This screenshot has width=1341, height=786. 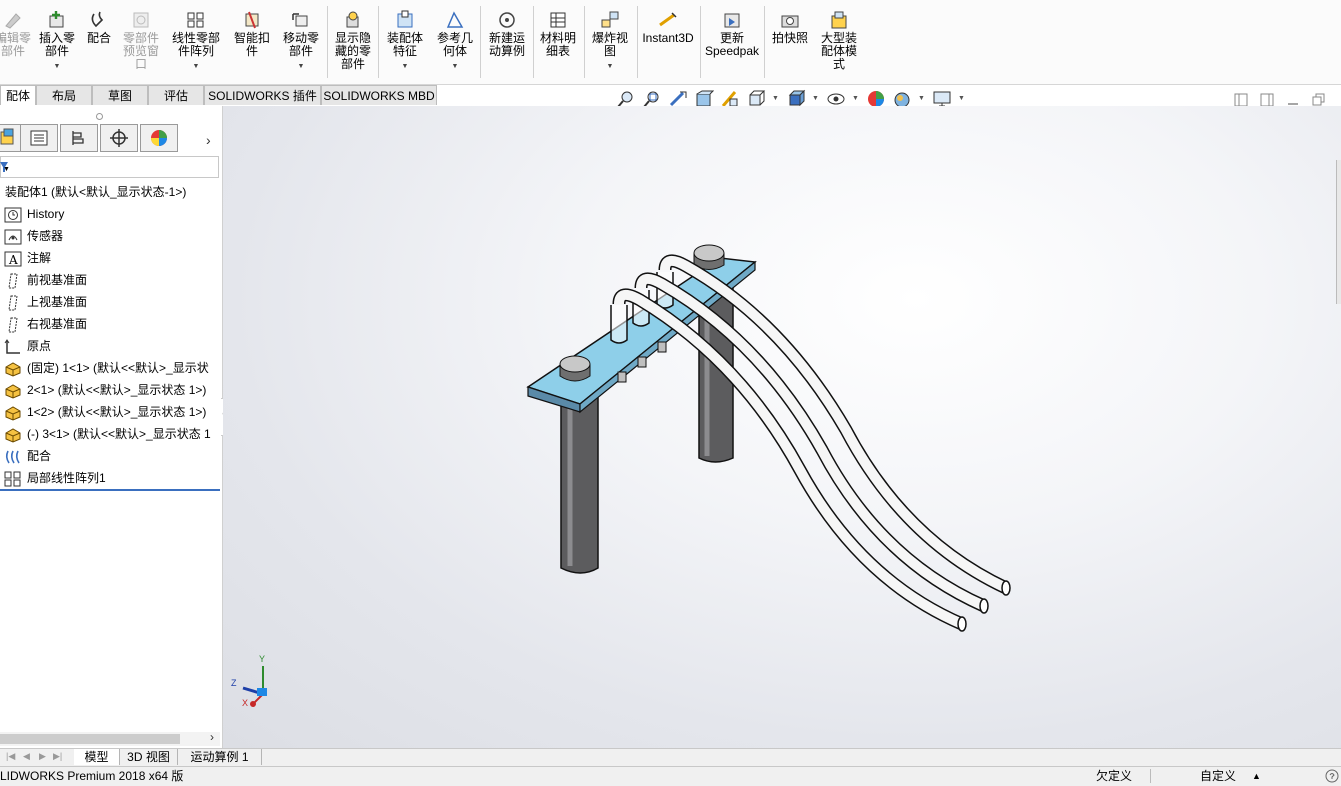 What do you see at coordinates (27, 346) in the screenshot?
I see `tree-item: 原点` at bounding box center [27, 346].